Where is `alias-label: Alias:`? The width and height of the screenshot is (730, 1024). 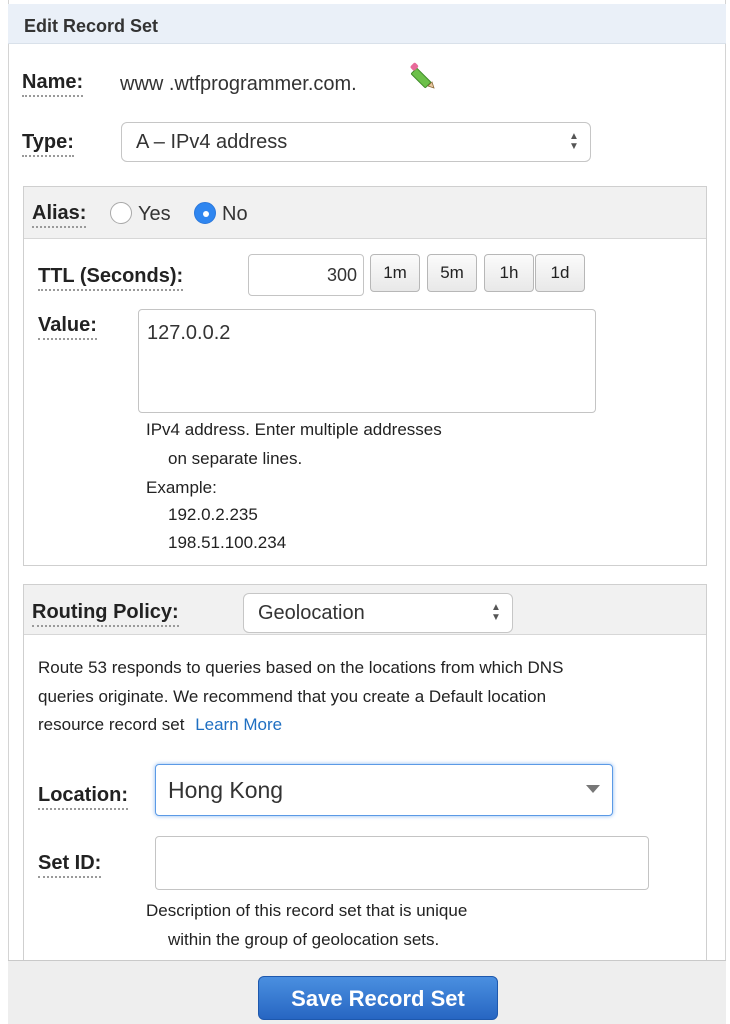 alias-label: Alias: is located at coordinates (59, 214).